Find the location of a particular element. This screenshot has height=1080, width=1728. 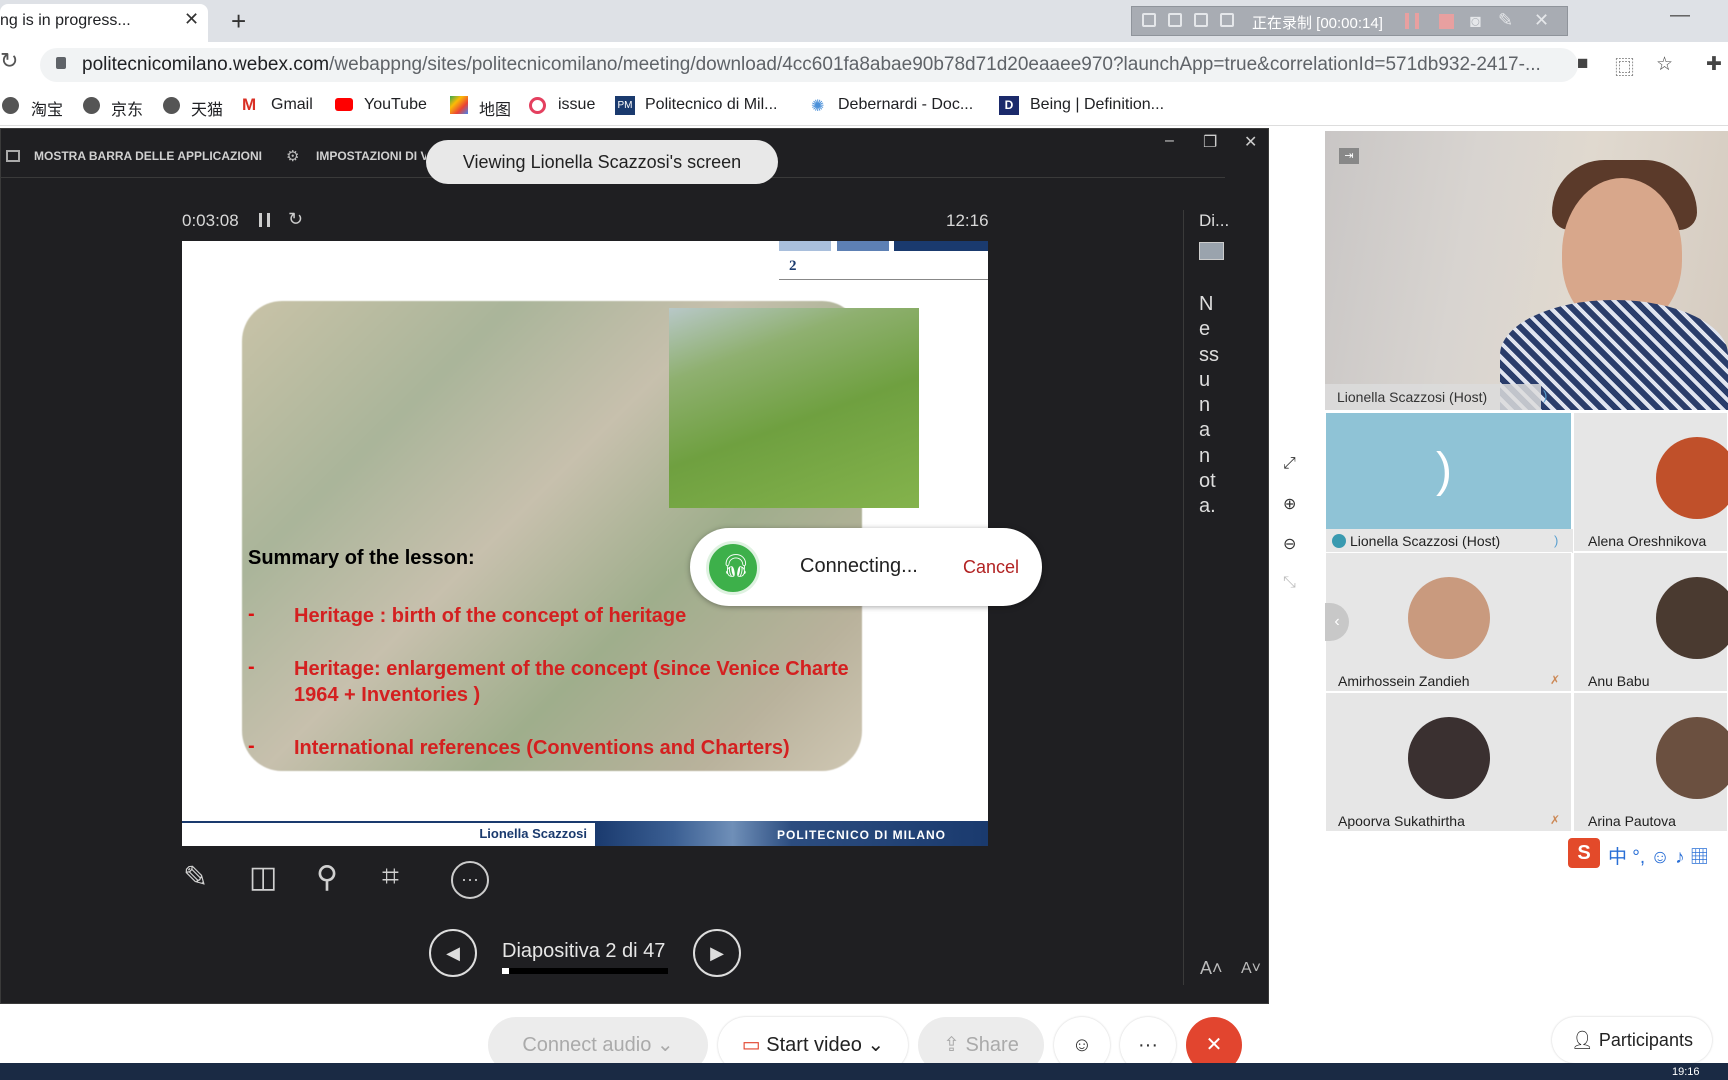

lock-icon is located at coordinates (61, 63).